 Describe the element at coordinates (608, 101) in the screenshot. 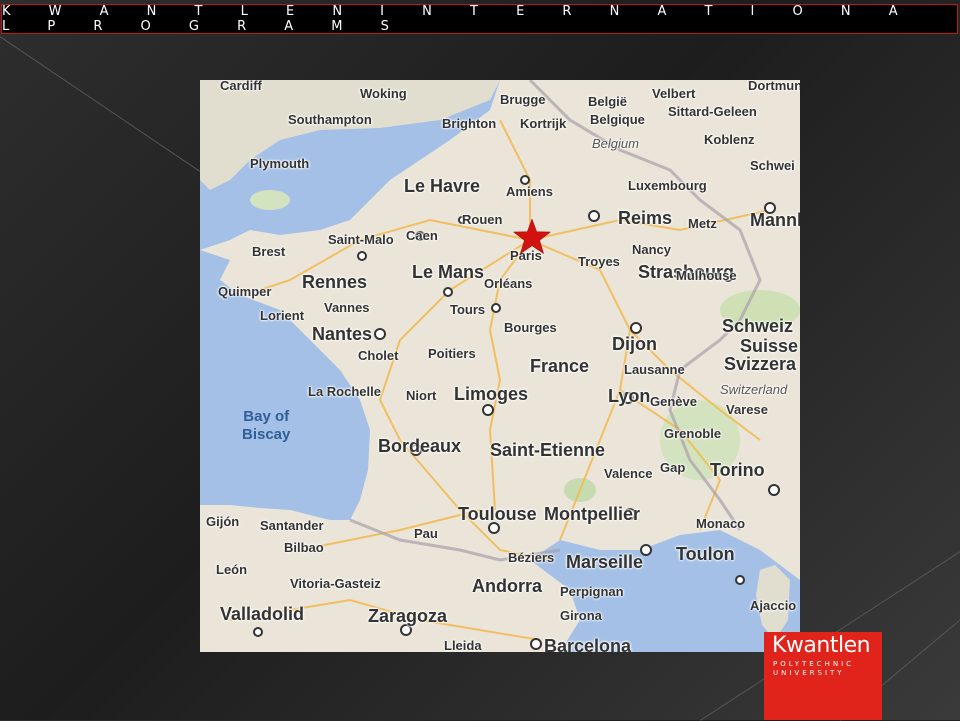

I see `map-label: België` at that location.